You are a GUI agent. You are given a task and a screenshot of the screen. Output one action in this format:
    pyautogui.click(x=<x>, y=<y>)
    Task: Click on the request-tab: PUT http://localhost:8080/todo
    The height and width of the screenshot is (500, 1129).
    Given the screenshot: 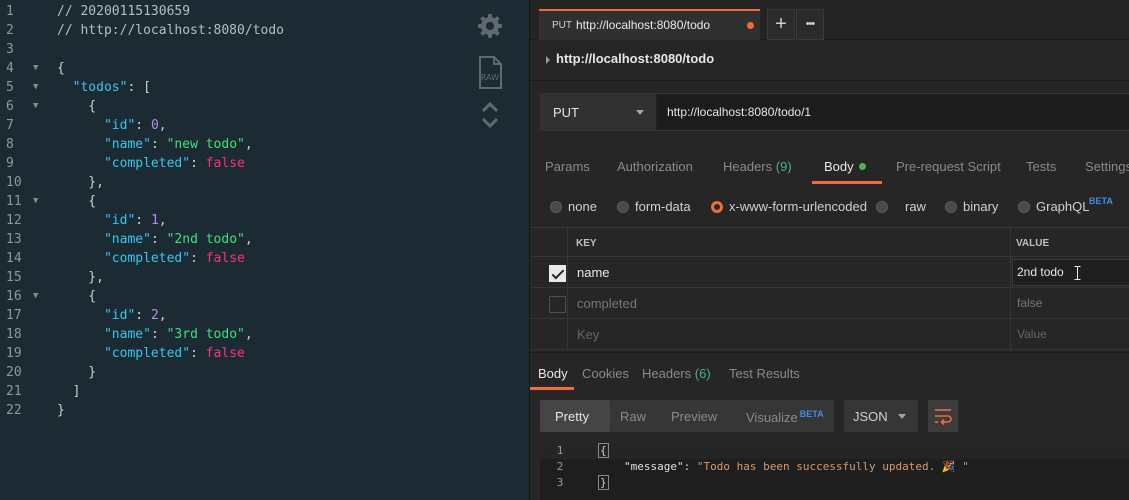 What is the action you would take?
    pyautogui.click(x=649, y=24)
    